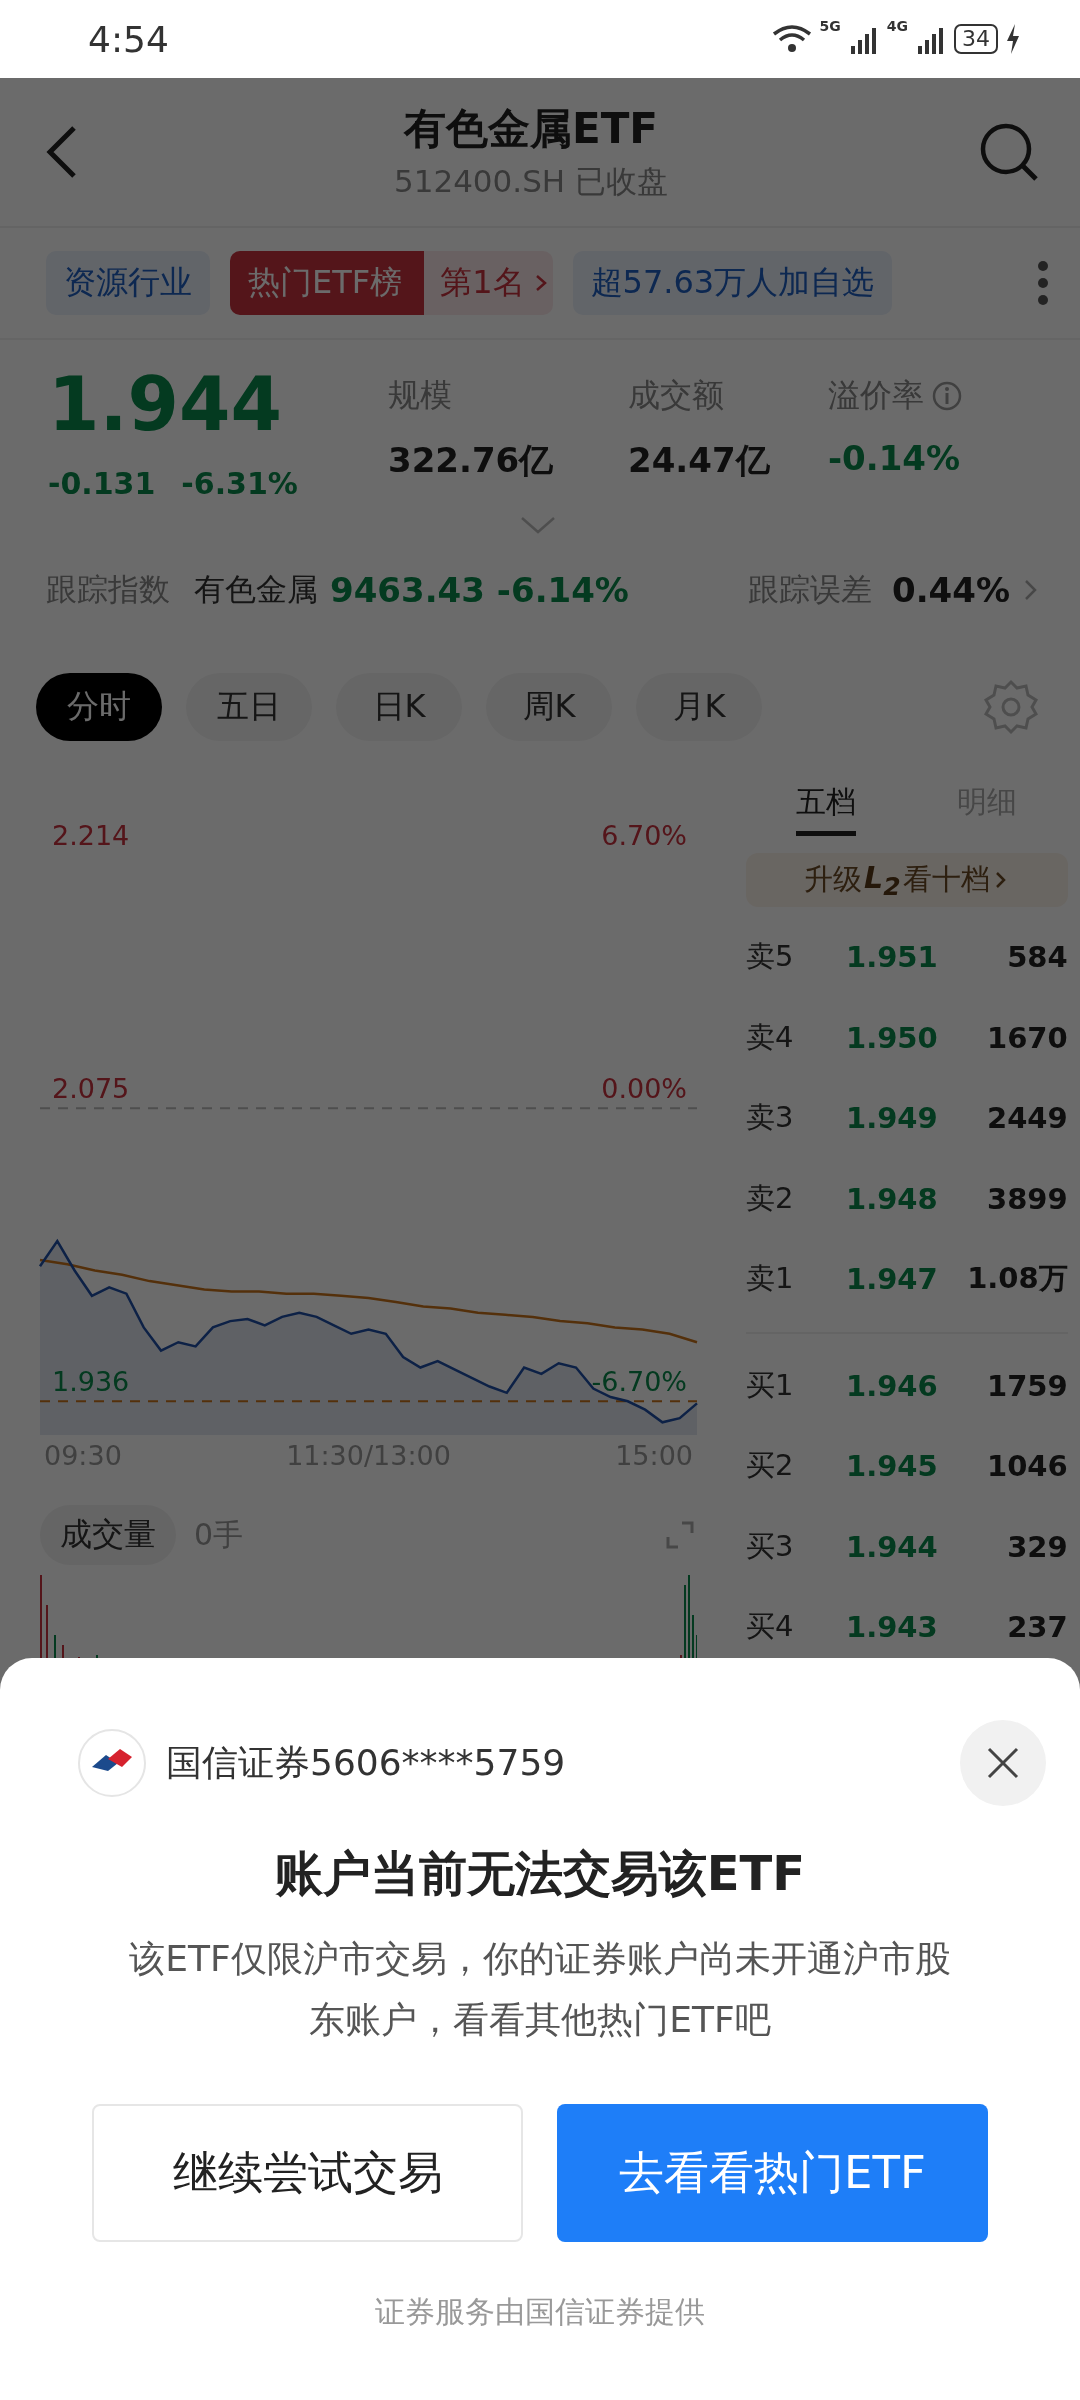 The width and height of the screenshot is (1080, 2400). Describe the element at coordinates (1027, 1037) in the screenshot. I see `order-volume: 1670` at that location.